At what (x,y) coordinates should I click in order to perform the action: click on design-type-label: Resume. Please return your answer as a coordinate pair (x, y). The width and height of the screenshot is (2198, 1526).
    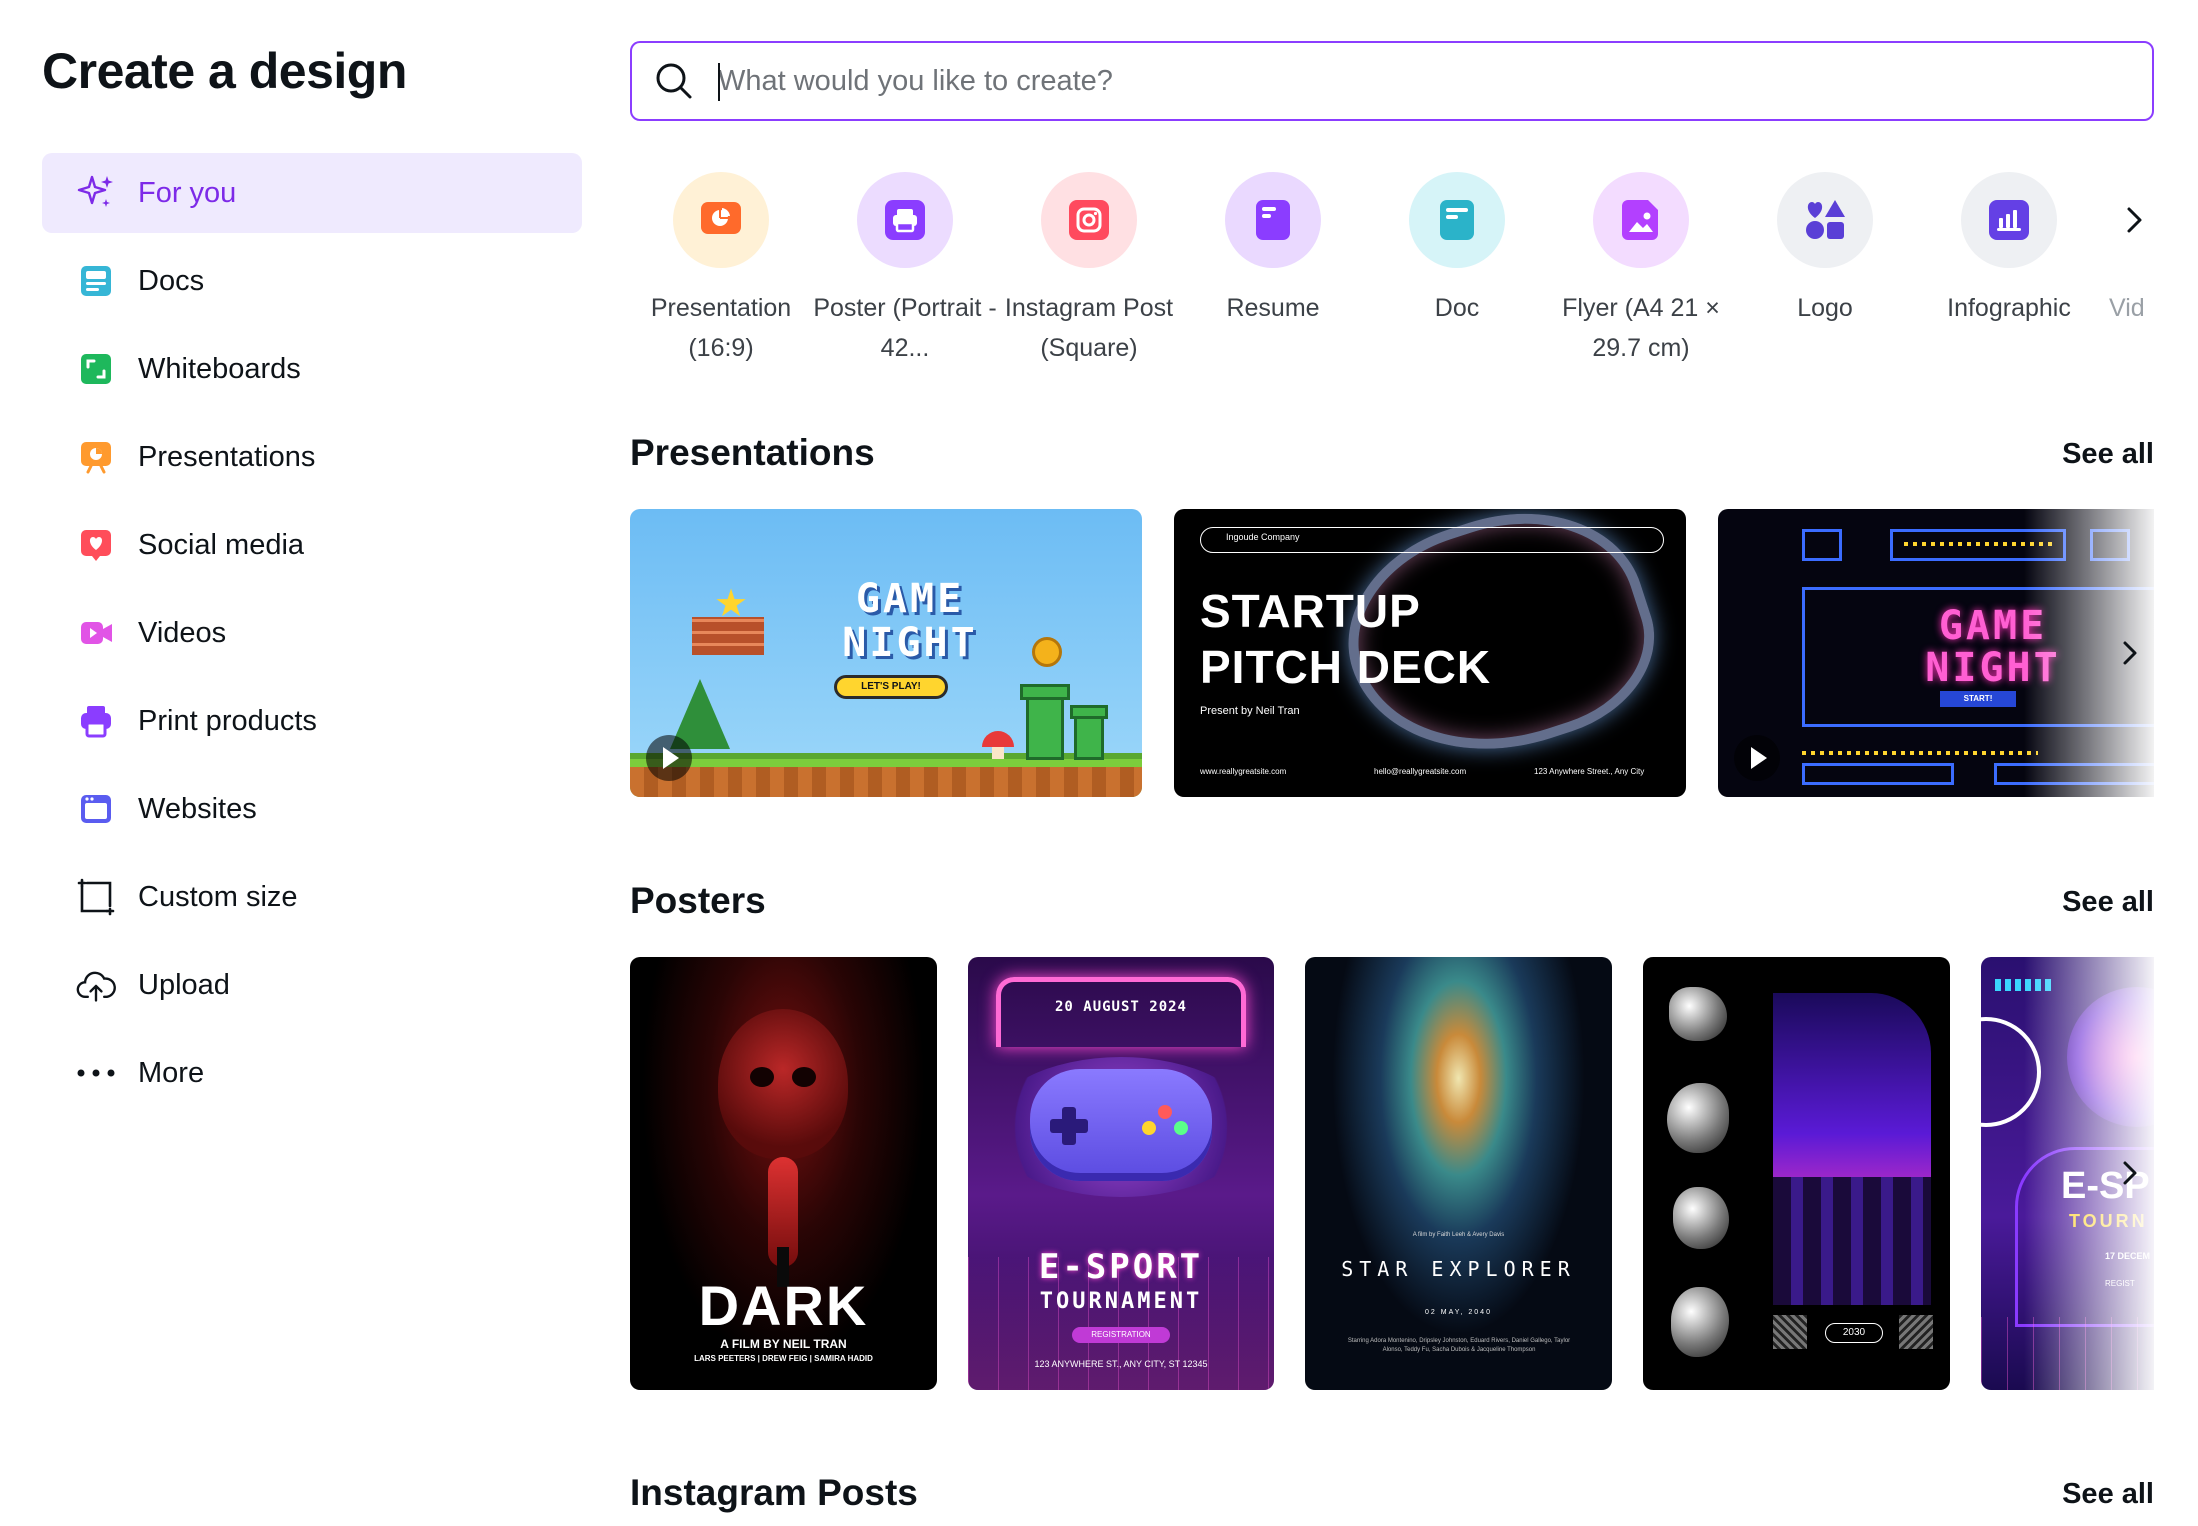
    Looking at the image, I should click on (1273, 308).